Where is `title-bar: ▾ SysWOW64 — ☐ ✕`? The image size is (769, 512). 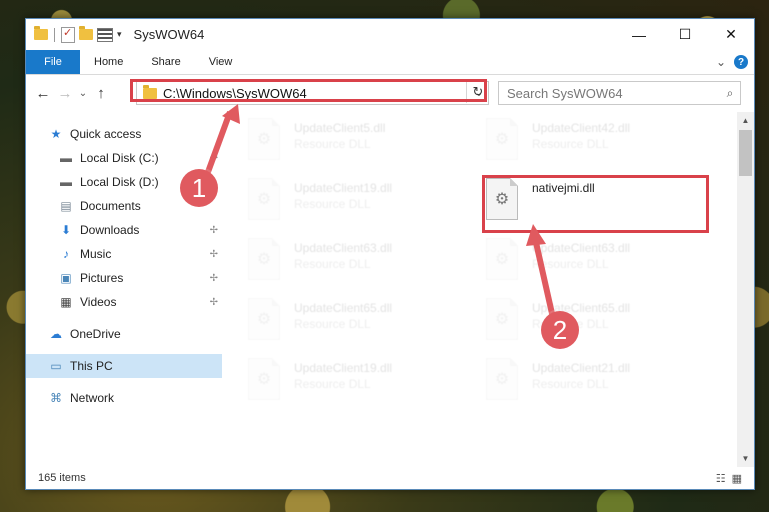
title-bar: ▾ SysWOW64 — ☐ ✕ is located at coordinates (390, 34).